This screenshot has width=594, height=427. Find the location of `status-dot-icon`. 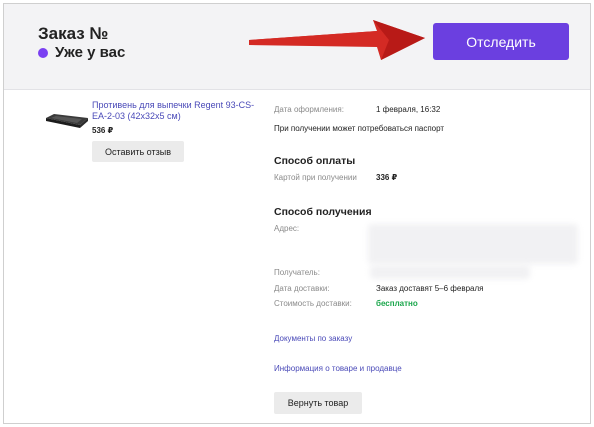

status-dot-icon is located at coordinates (43, 52).